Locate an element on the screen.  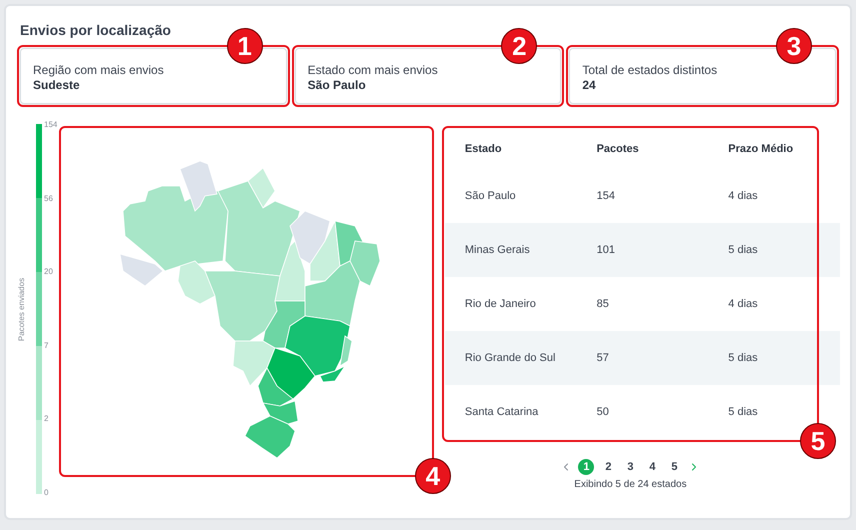
table-cell: 101 is located at coordinates (642, 250).